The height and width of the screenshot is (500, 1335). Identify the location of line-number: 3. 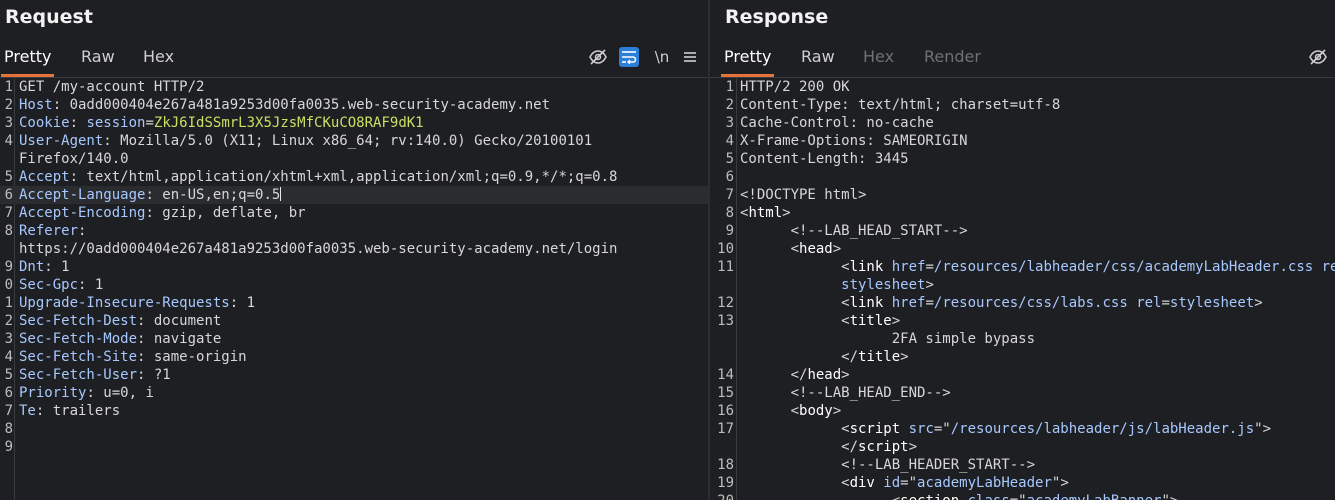
(8, 123).